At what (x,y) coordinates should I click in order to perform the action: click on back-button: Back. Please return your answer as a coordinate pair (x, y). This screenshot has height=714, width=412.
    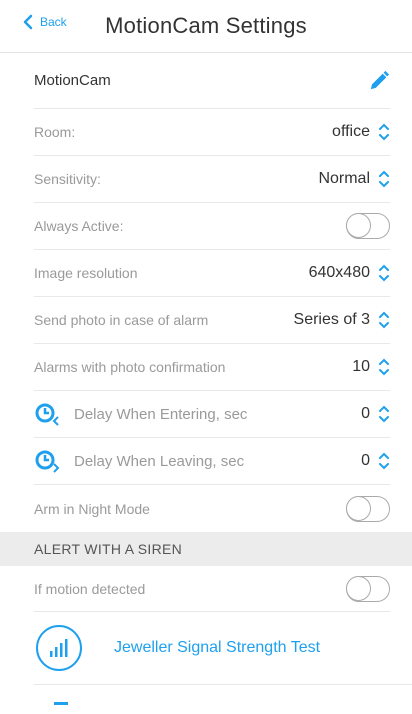
    Looking at the image, I should click on (44, 22).